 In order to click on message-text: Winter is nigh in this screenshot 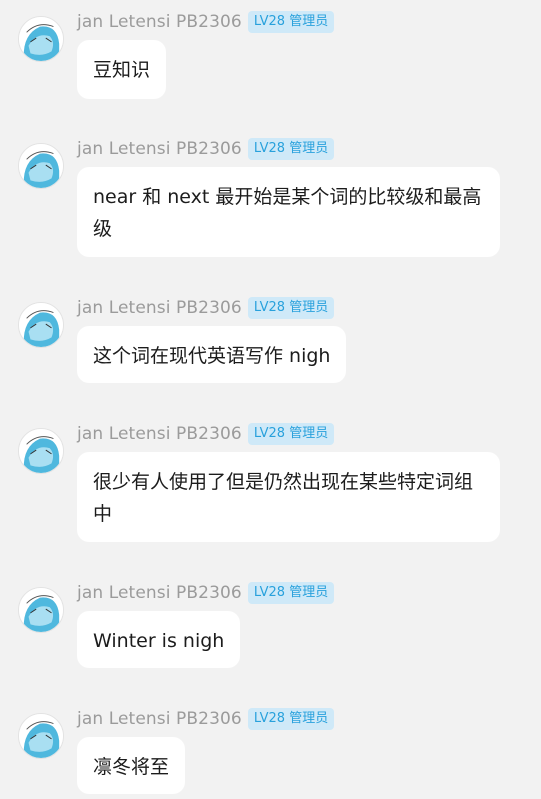, I will do `click(159, 641)`.